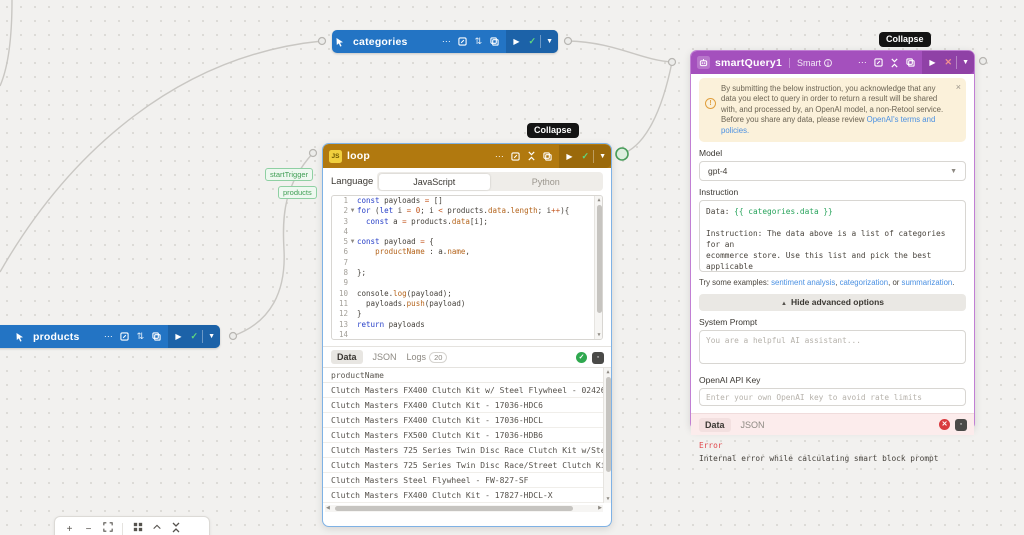  What do you see at coordinates (467, 273) in the screenshot?
I see `code-line: 8};` at bounding box center [467, 273].